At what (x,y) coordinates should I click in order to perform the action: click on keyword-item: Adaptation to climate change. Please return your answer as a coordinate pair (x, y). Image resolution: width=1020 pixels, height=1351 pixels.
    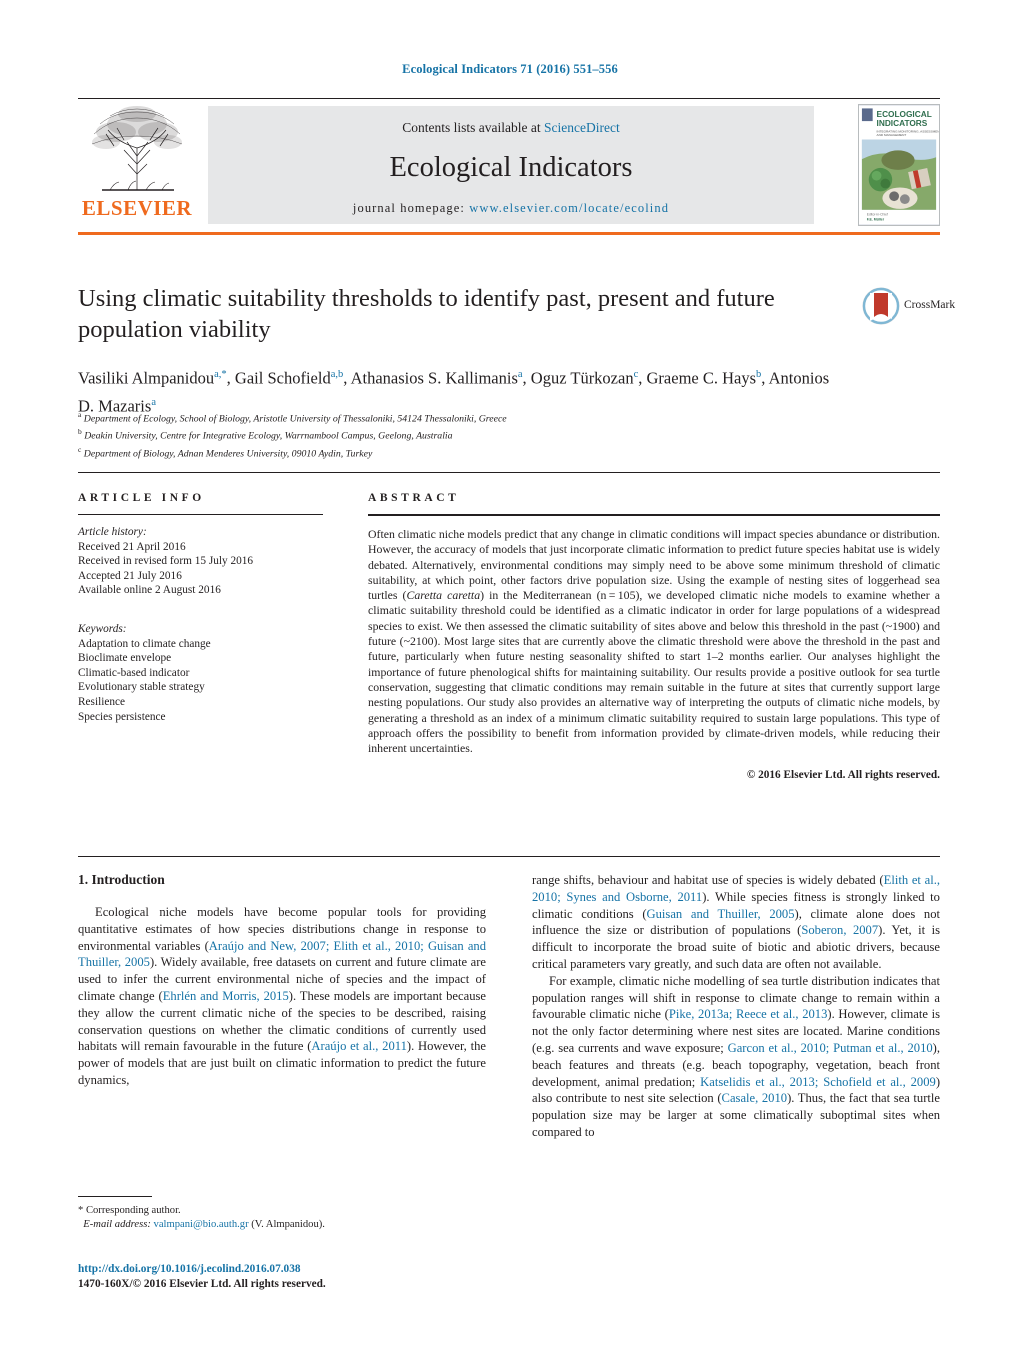
    Looking at the image, I should click on (144, 643).